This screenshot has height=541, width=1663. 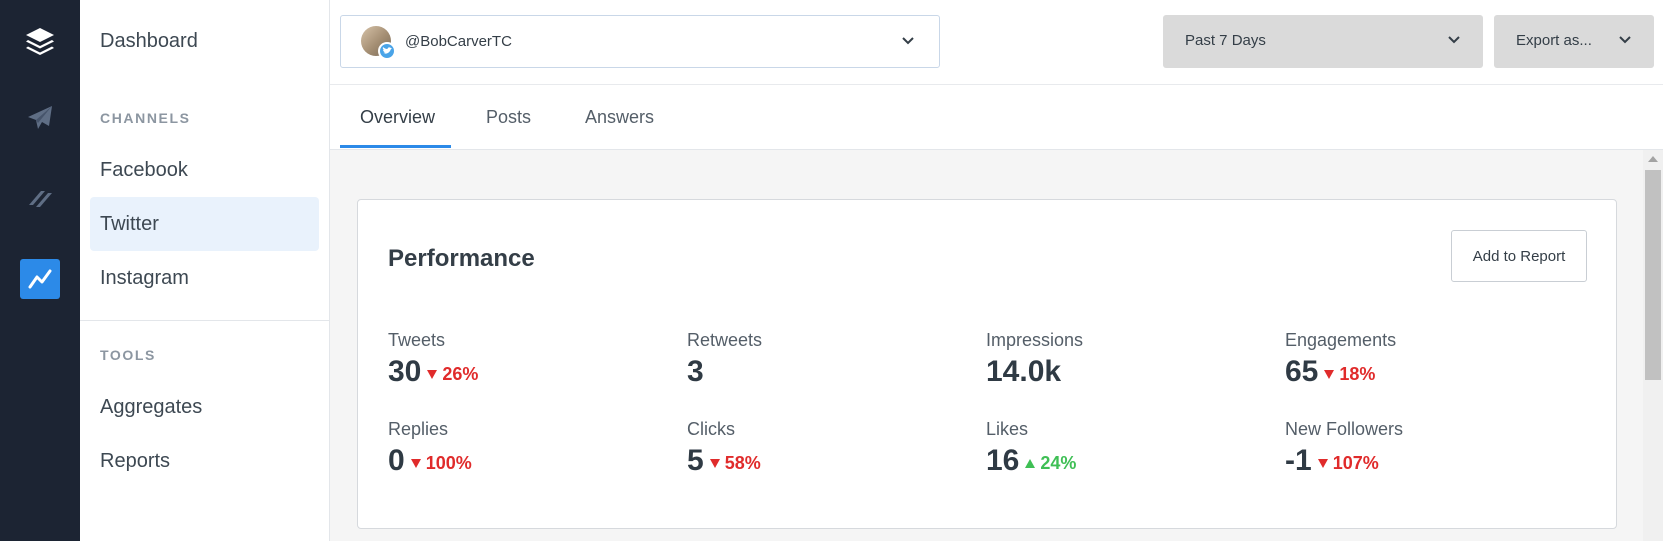 I want to click on active-tab-indicator, so click(x=395, y=146).